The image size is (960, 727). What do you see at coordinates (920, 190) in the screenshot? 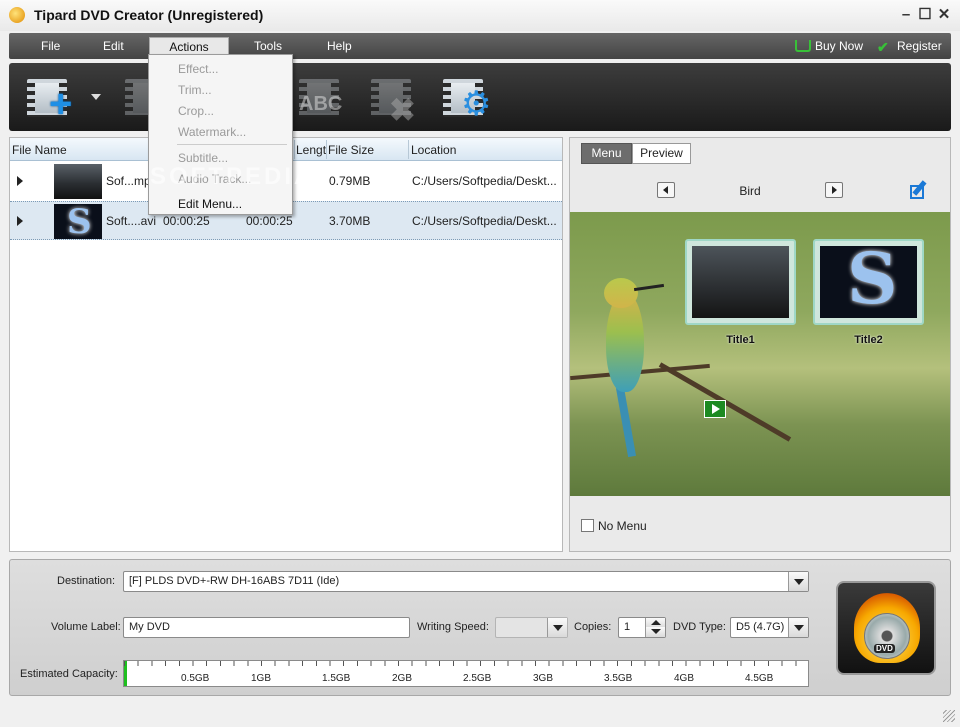
I see `edit-menu-icon` at bounding box center [920, 190].